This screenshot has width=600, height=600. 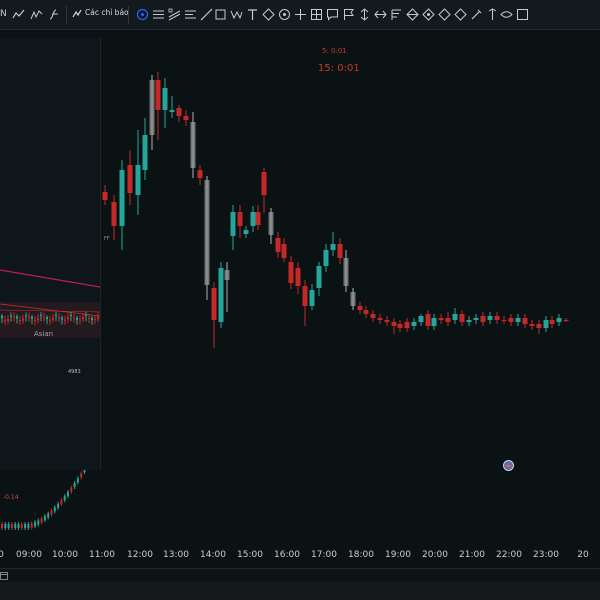 I want to click on shapes-icon, so click(x=460, y=14).